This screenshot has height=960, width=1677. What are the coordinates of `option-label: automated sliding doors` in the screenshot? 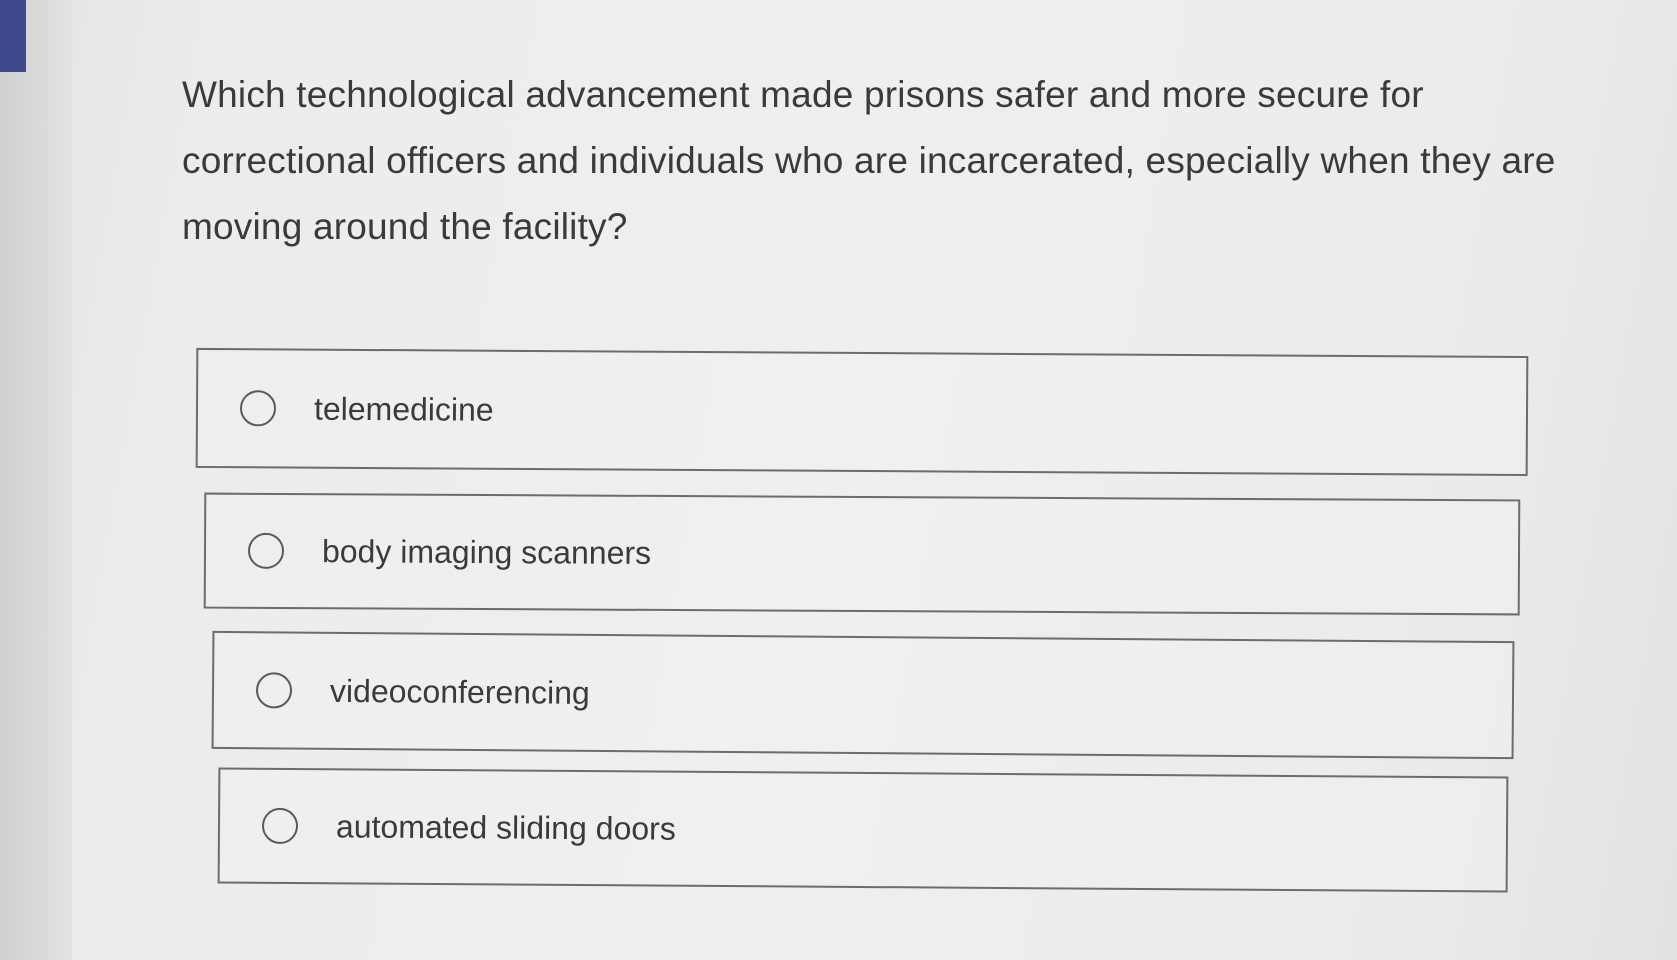 It's located at (505, 827).